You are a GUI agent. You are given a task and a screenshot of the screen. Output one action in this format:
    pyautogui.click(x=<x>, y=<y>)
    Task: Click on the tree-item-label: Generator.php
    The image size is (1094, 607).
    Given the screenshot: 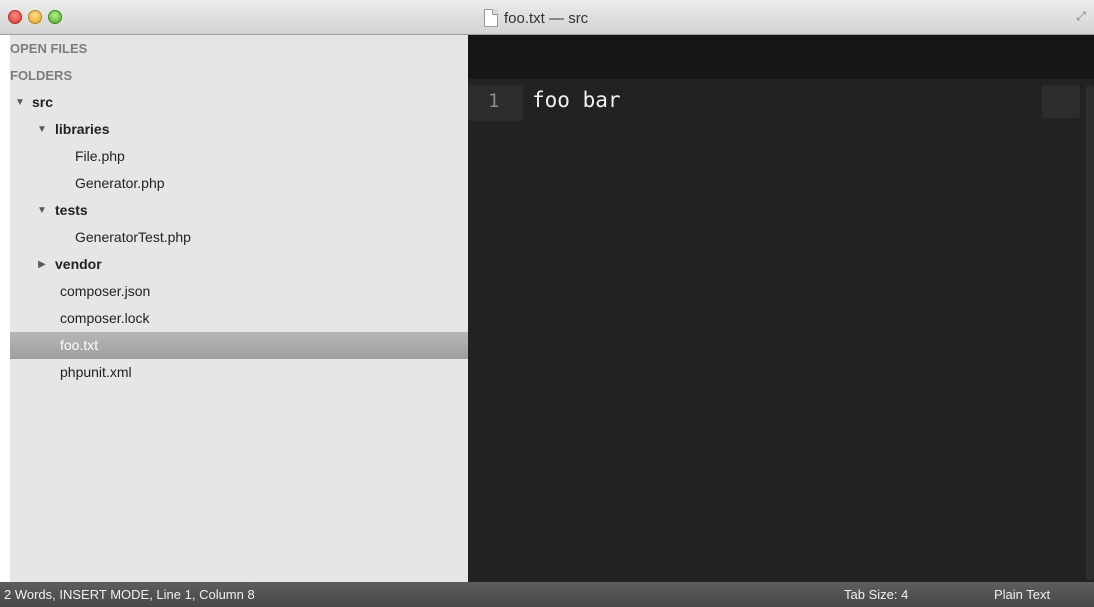 What is the action you would take?
    pyautogui.click(x=120, y=183)
    